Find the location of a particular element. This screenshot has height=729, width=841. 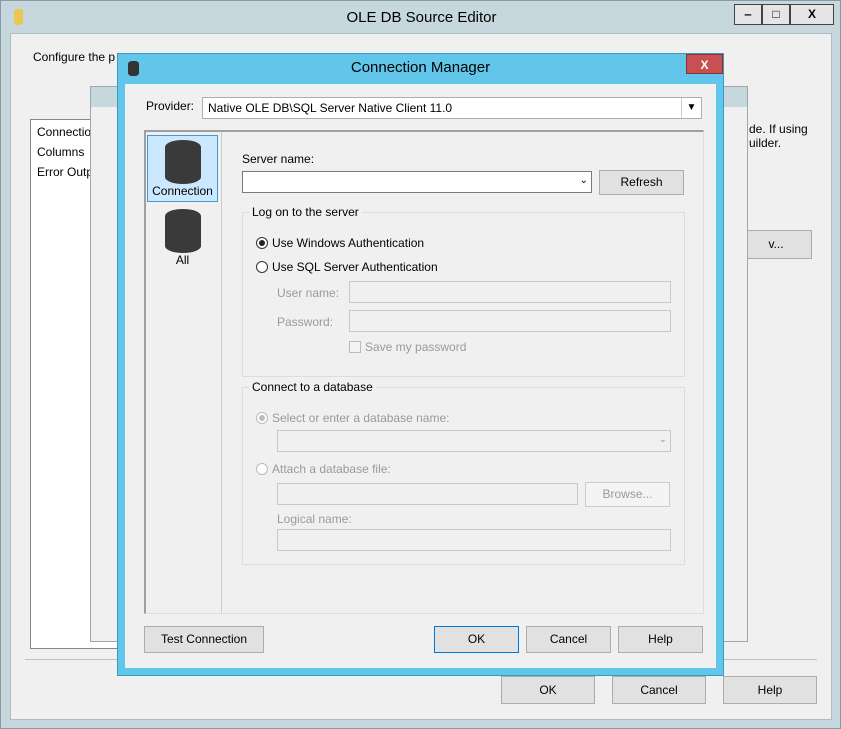

close-button: X is located at coordinates (812, 14).